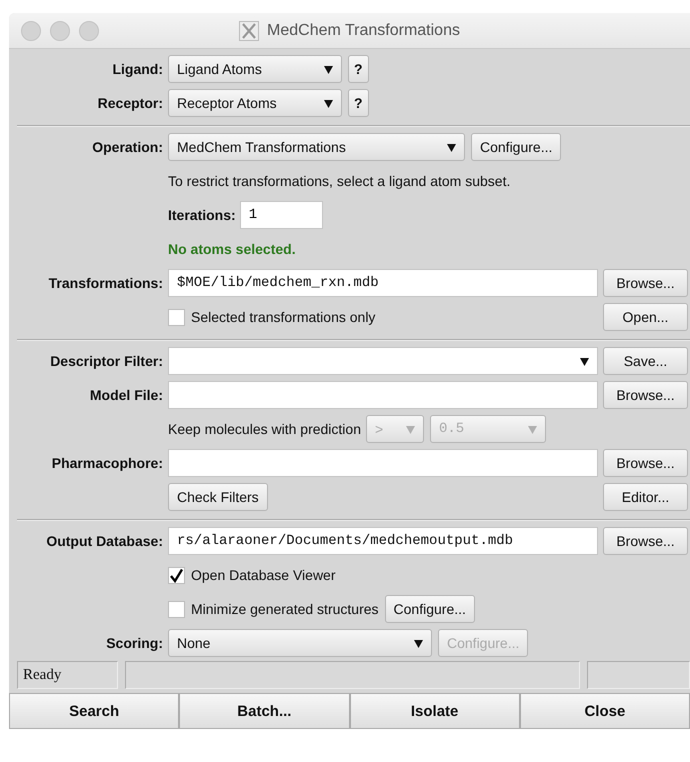  I want to click on window-title: MedChem Transformations, so click(363, 31).